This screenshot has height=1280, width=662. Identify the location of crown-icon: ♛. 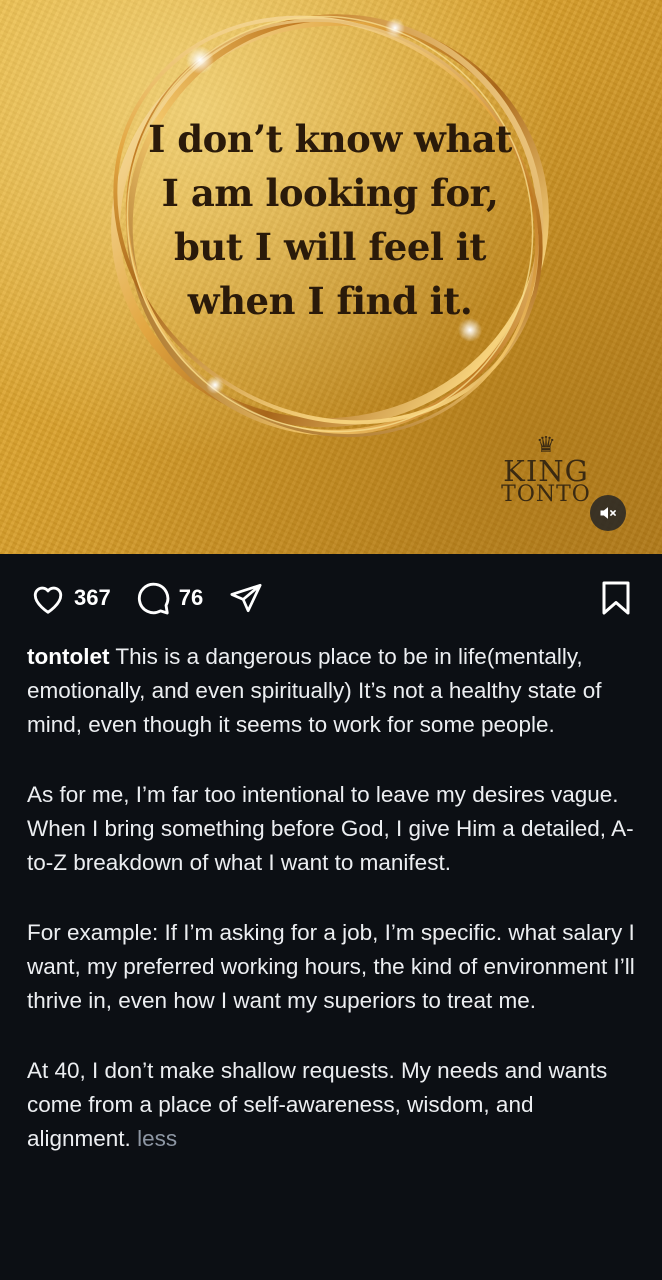
(546, 445).